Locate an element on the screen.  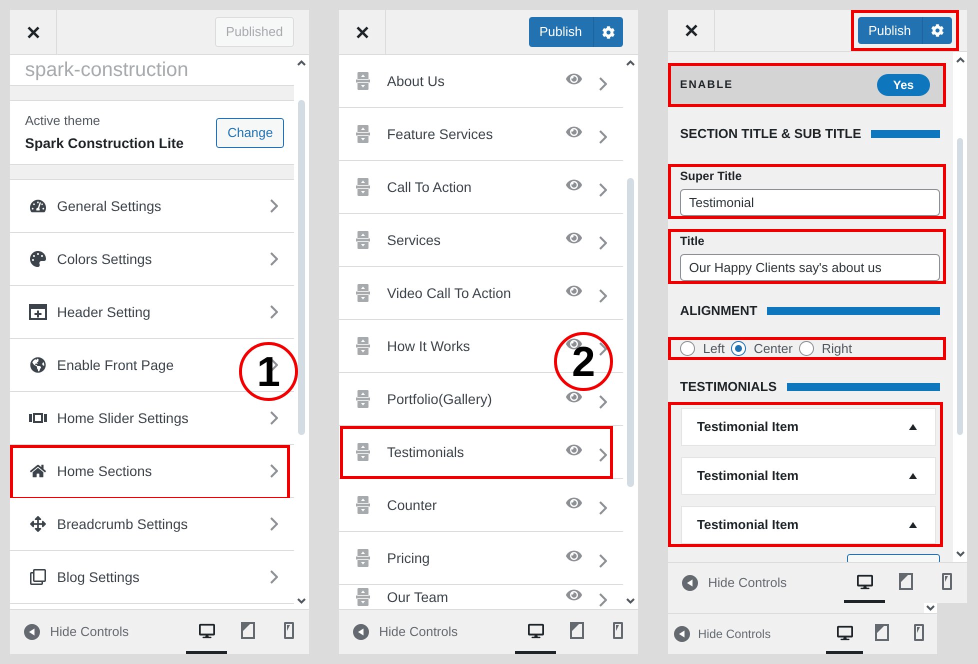
section-heading: TESTIMONIALS is located at coordinates (728, 387).